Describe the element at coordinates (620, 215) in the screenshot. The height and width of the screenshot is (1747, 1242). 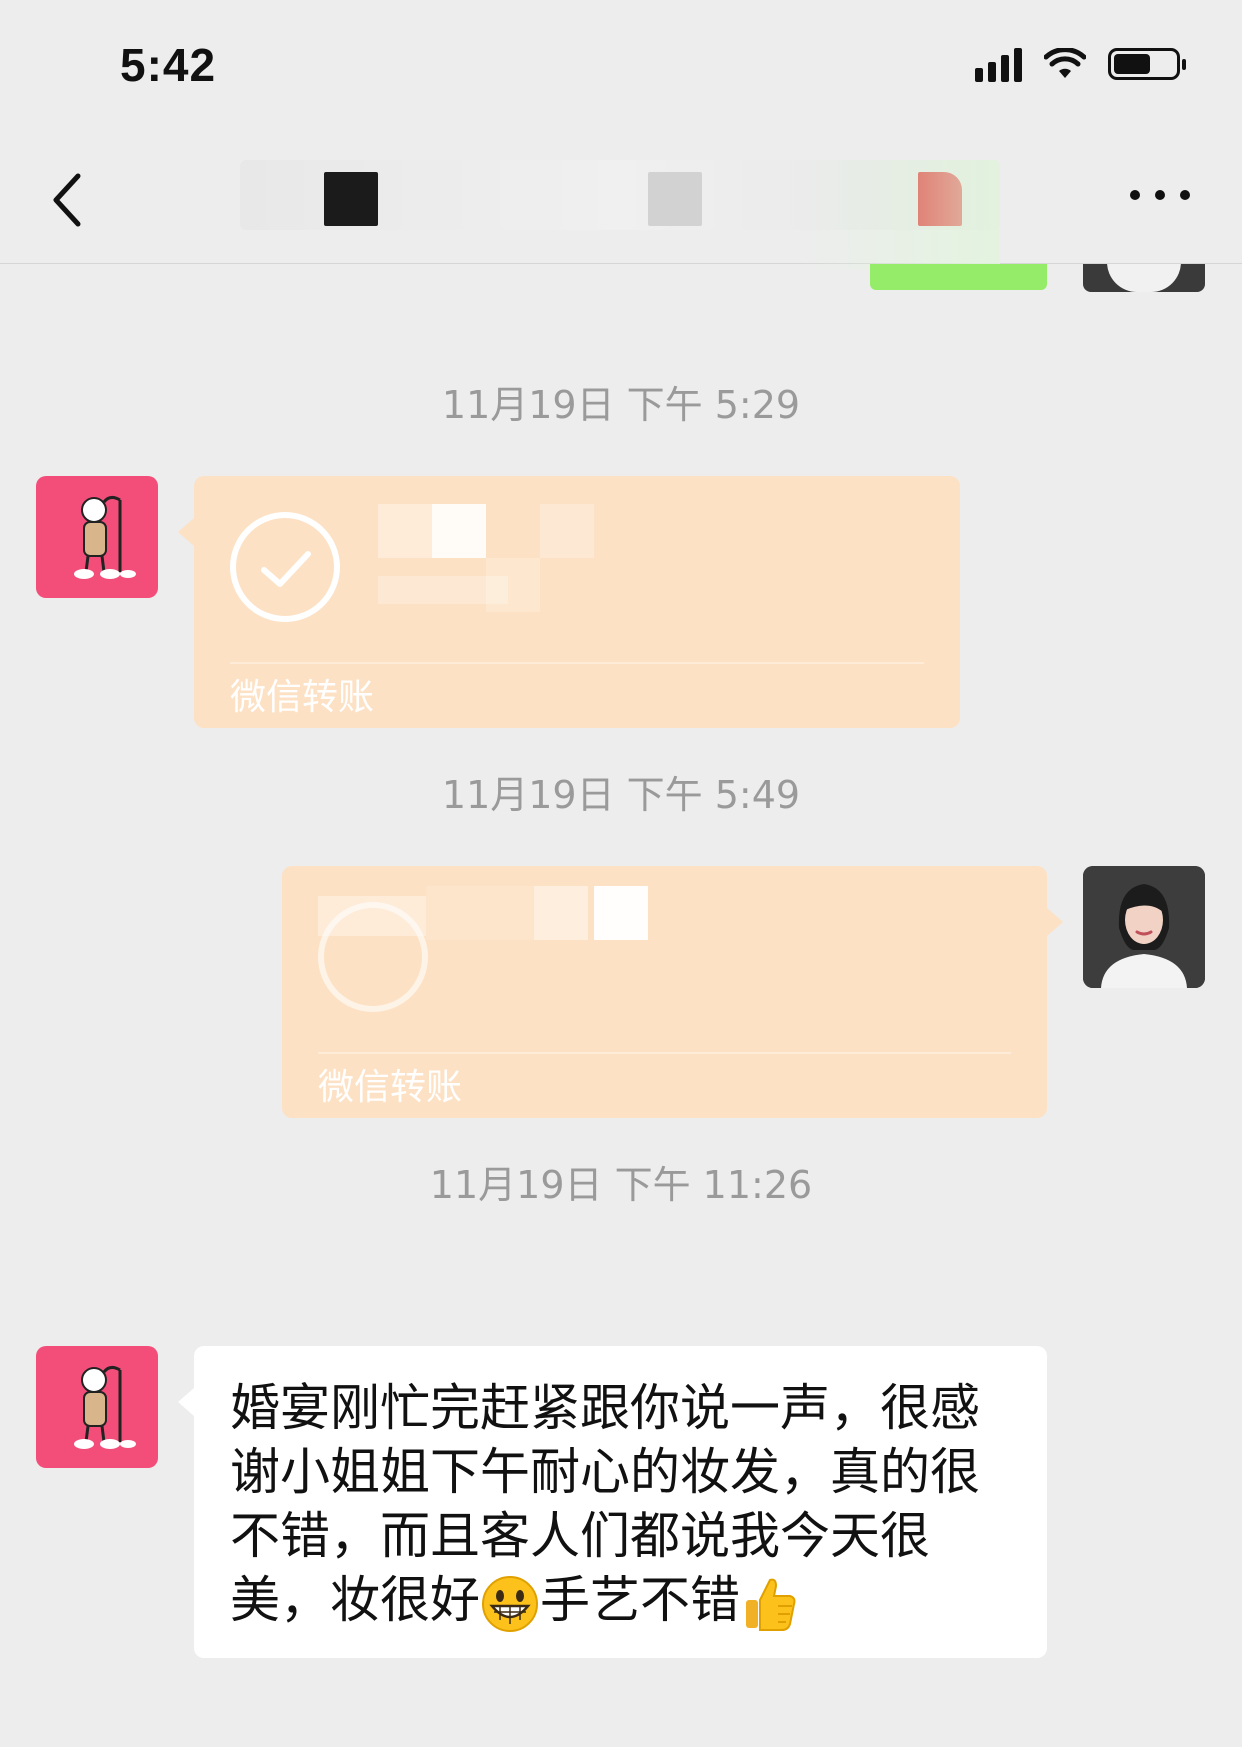
I see `chat-title-redacted` at that location.